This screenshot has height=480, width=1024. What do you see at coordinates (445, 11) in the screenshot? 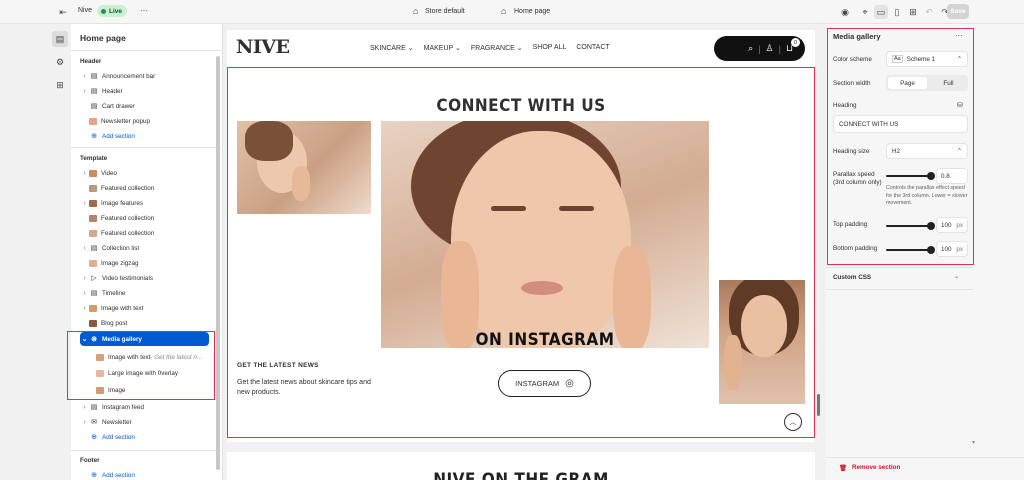
I see `store-select: Store default` at bounding box center [445, 11].